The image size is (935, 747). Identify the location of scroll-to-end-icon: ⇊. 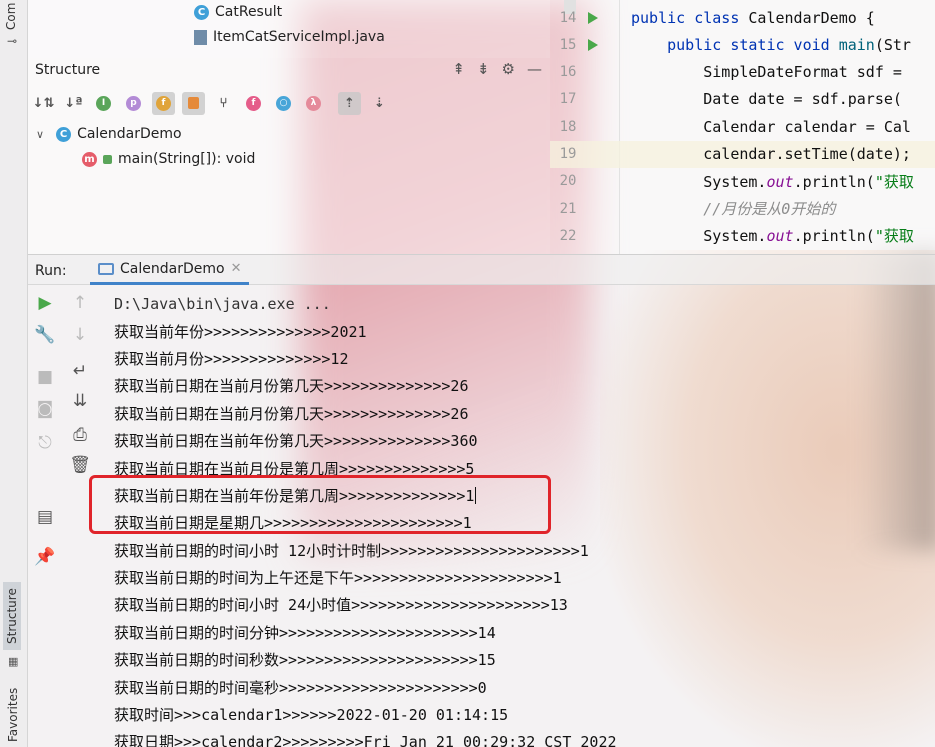
(80, 401).